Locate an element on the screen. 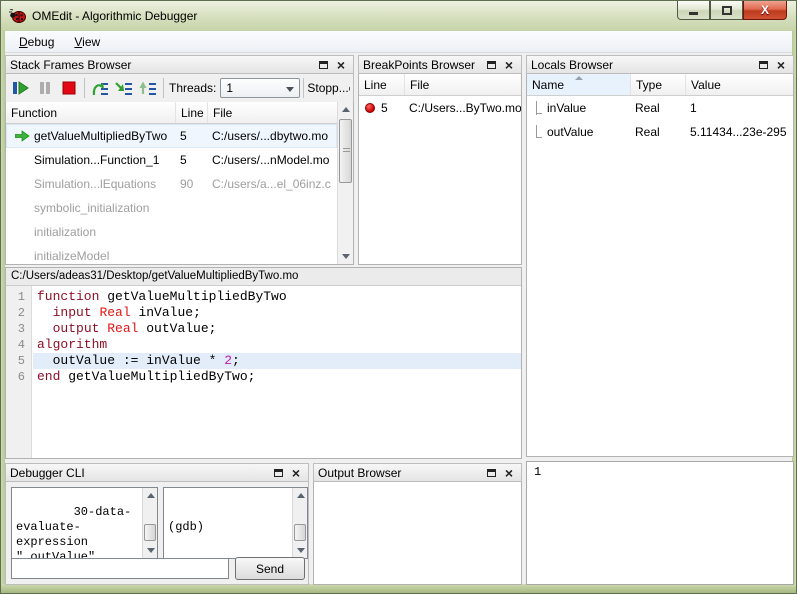 Image resolution: width=797 pixels, height=594 pixels. maximize-button is located at coordinates (726, 10).